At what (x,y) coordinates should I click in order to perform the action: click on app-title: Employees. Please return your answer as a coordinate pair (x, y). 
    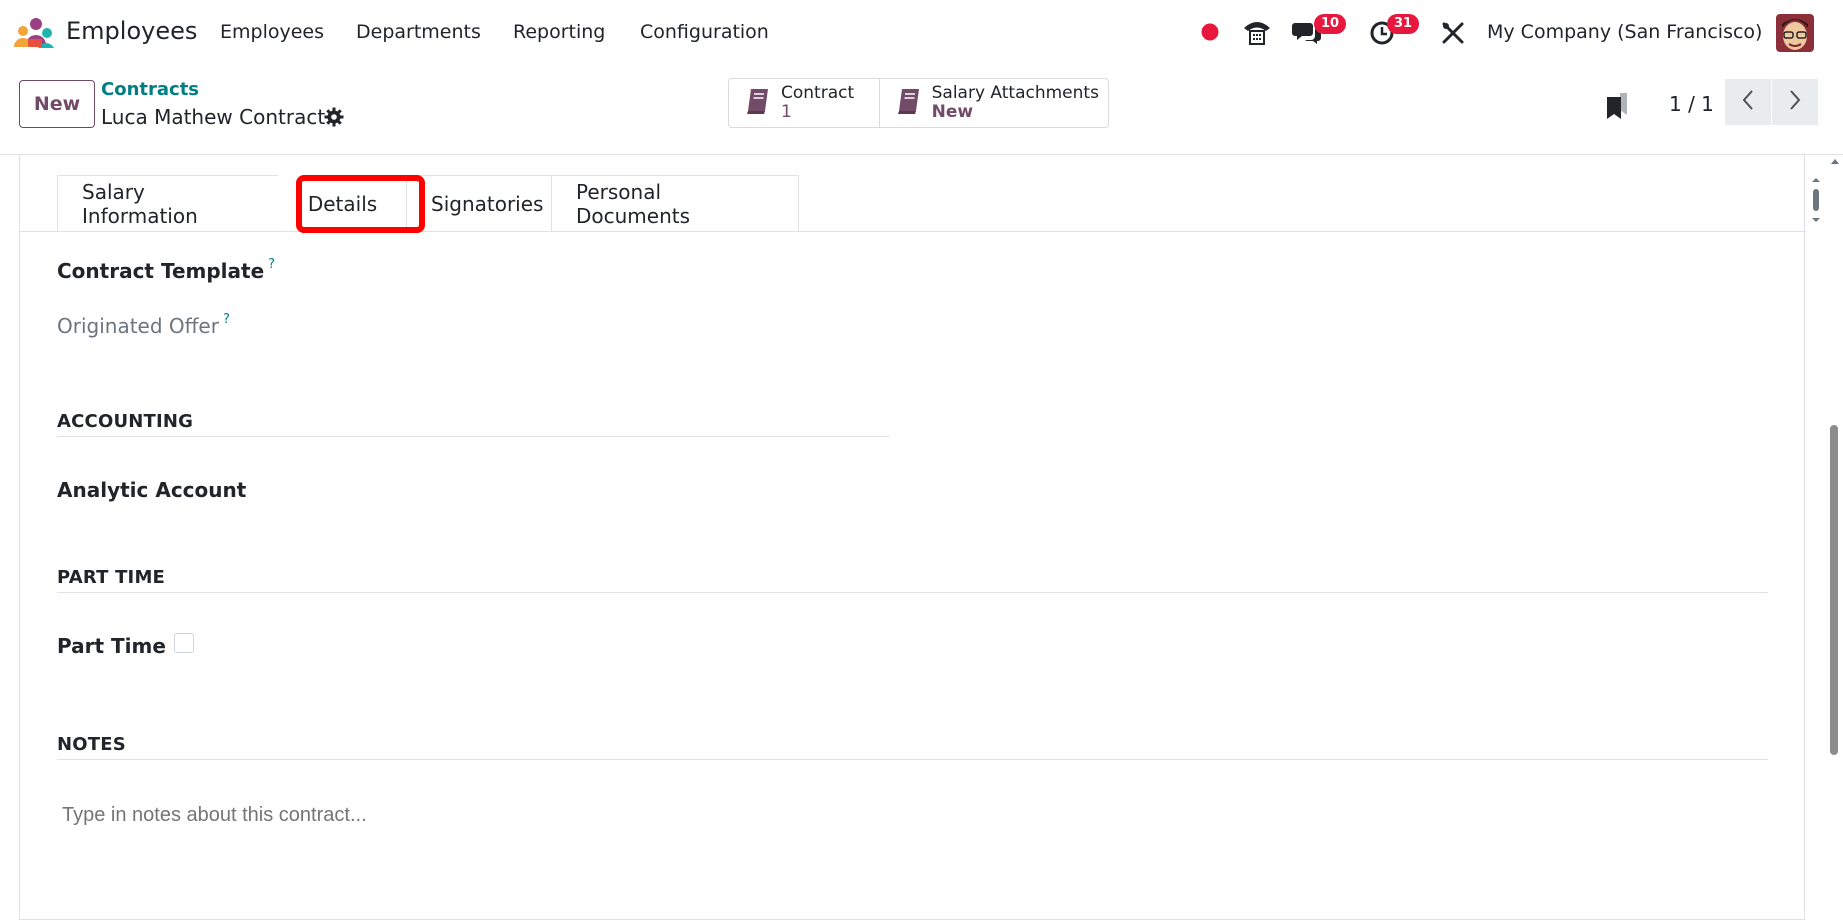
    Looking at the image, I should click on (131, 31).